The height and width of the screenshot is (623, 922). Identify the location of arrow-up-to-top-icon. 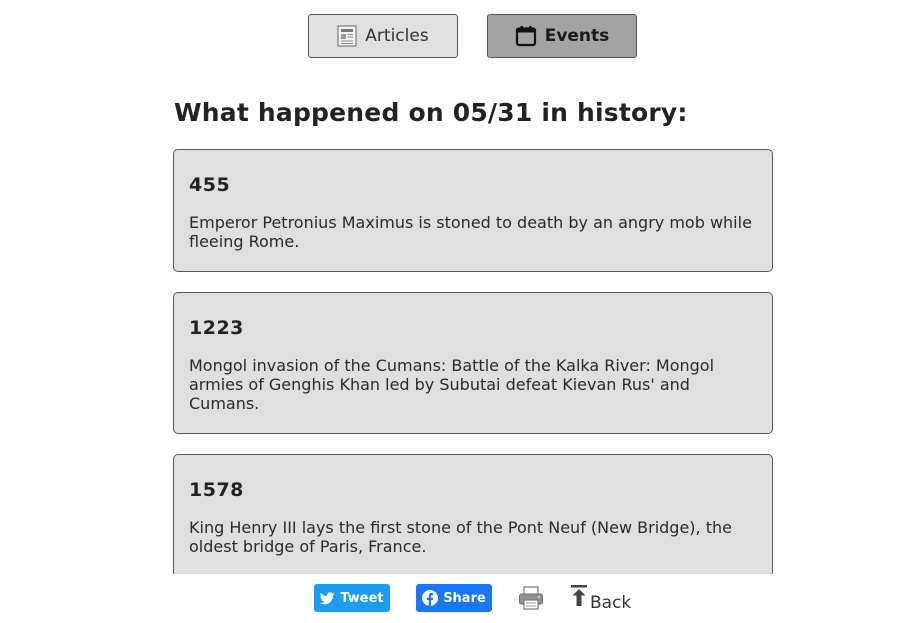
(579, 598).